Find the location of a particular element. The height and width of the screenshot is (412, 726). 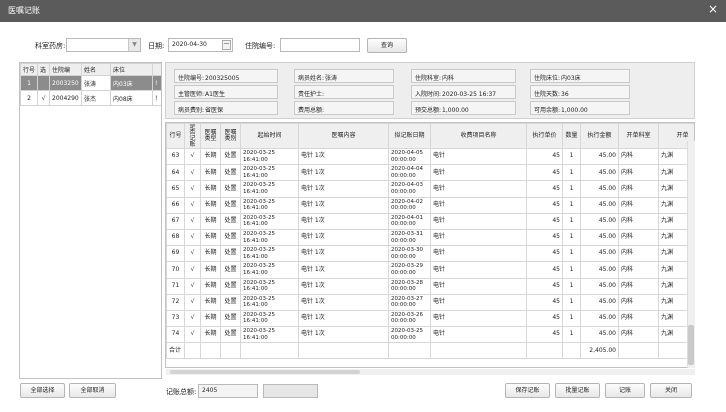

days-label: 住院天数: is located at coordinates (547, 94).